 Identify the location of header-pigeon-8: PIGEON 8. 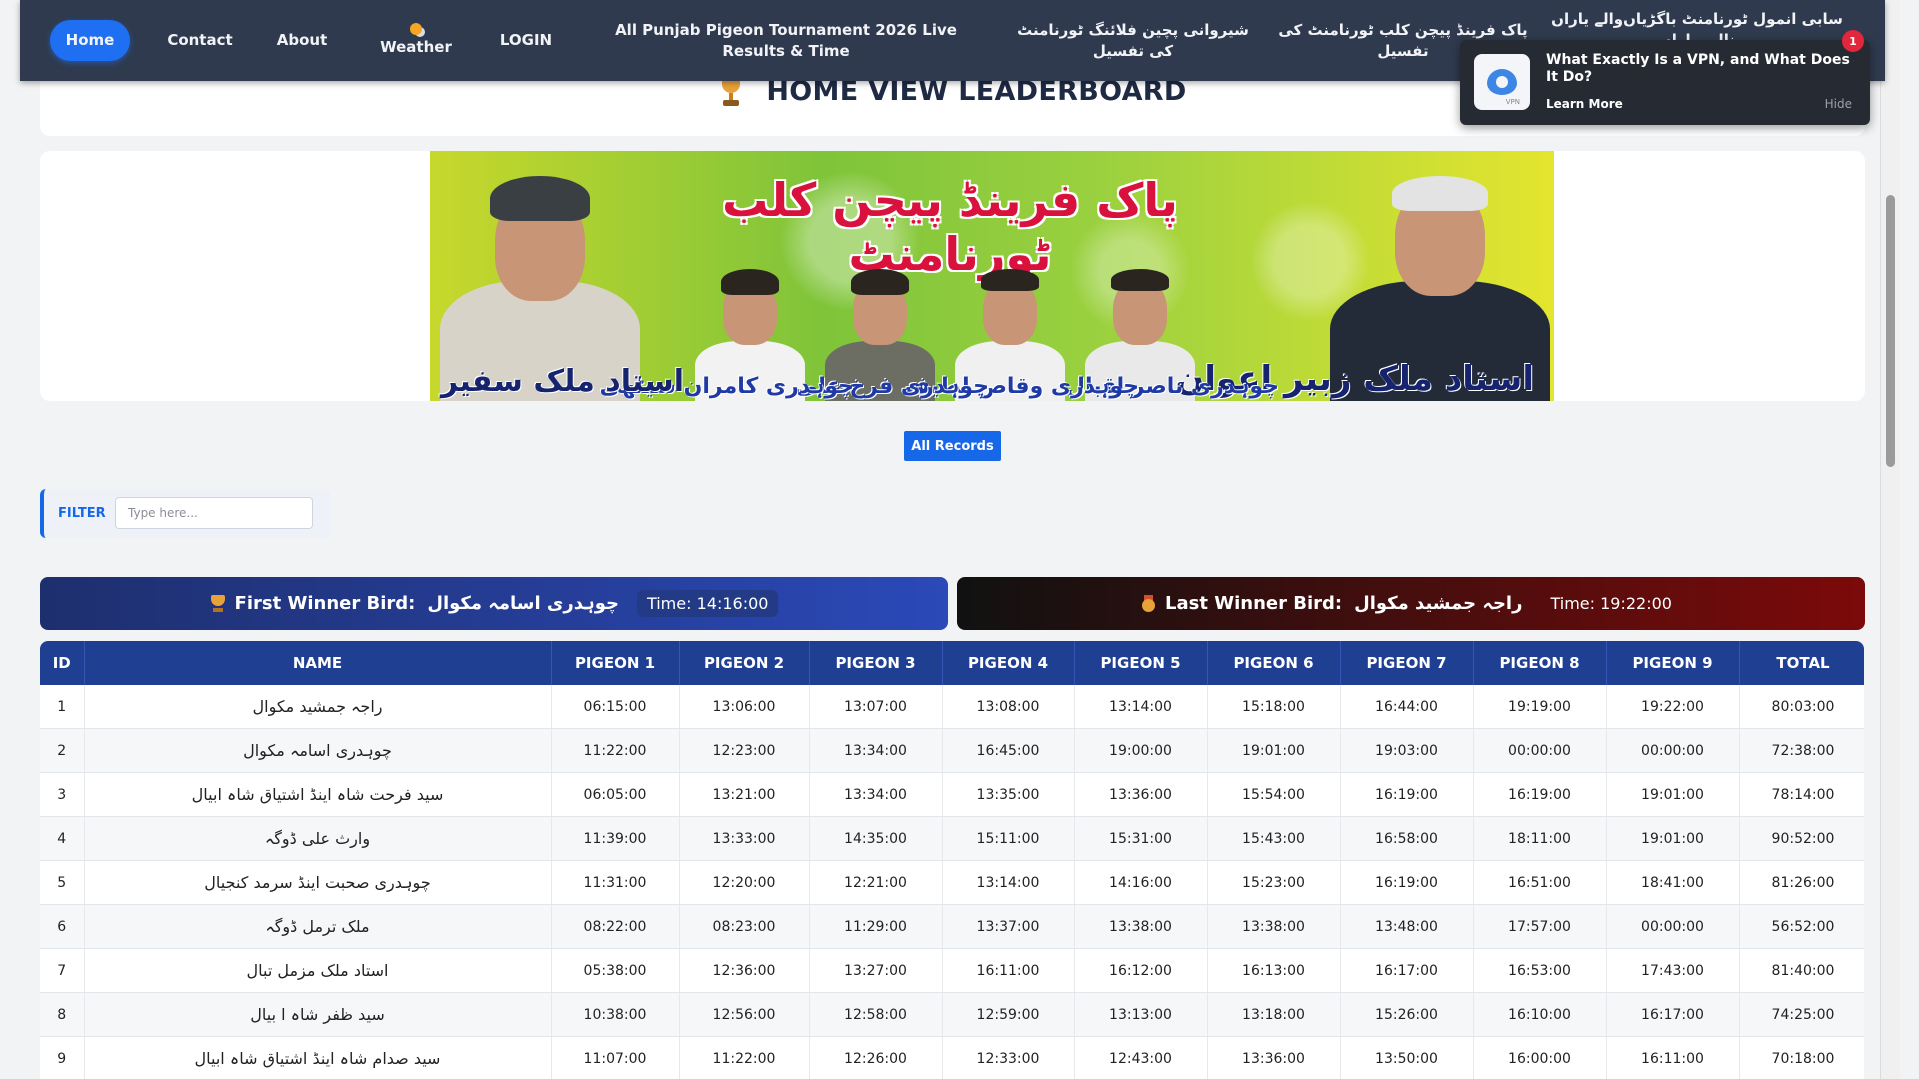
(1540, 663).